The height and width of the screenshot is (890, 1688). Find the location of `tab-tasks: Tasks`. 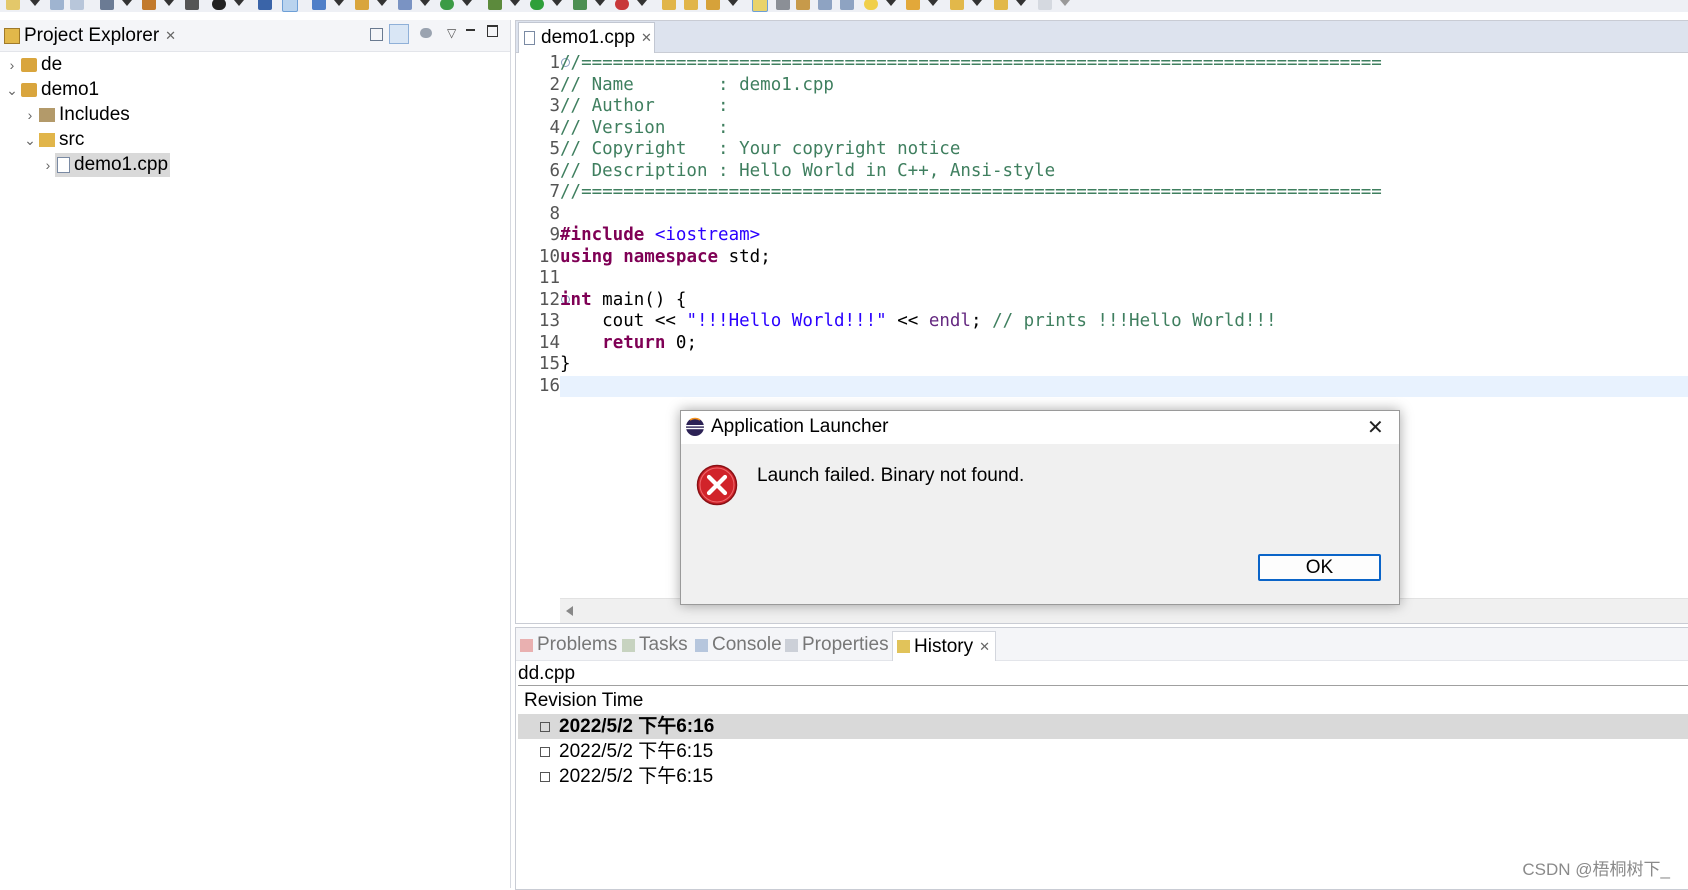

tab-tasks: Tasks is located at coordinates (655, 645).